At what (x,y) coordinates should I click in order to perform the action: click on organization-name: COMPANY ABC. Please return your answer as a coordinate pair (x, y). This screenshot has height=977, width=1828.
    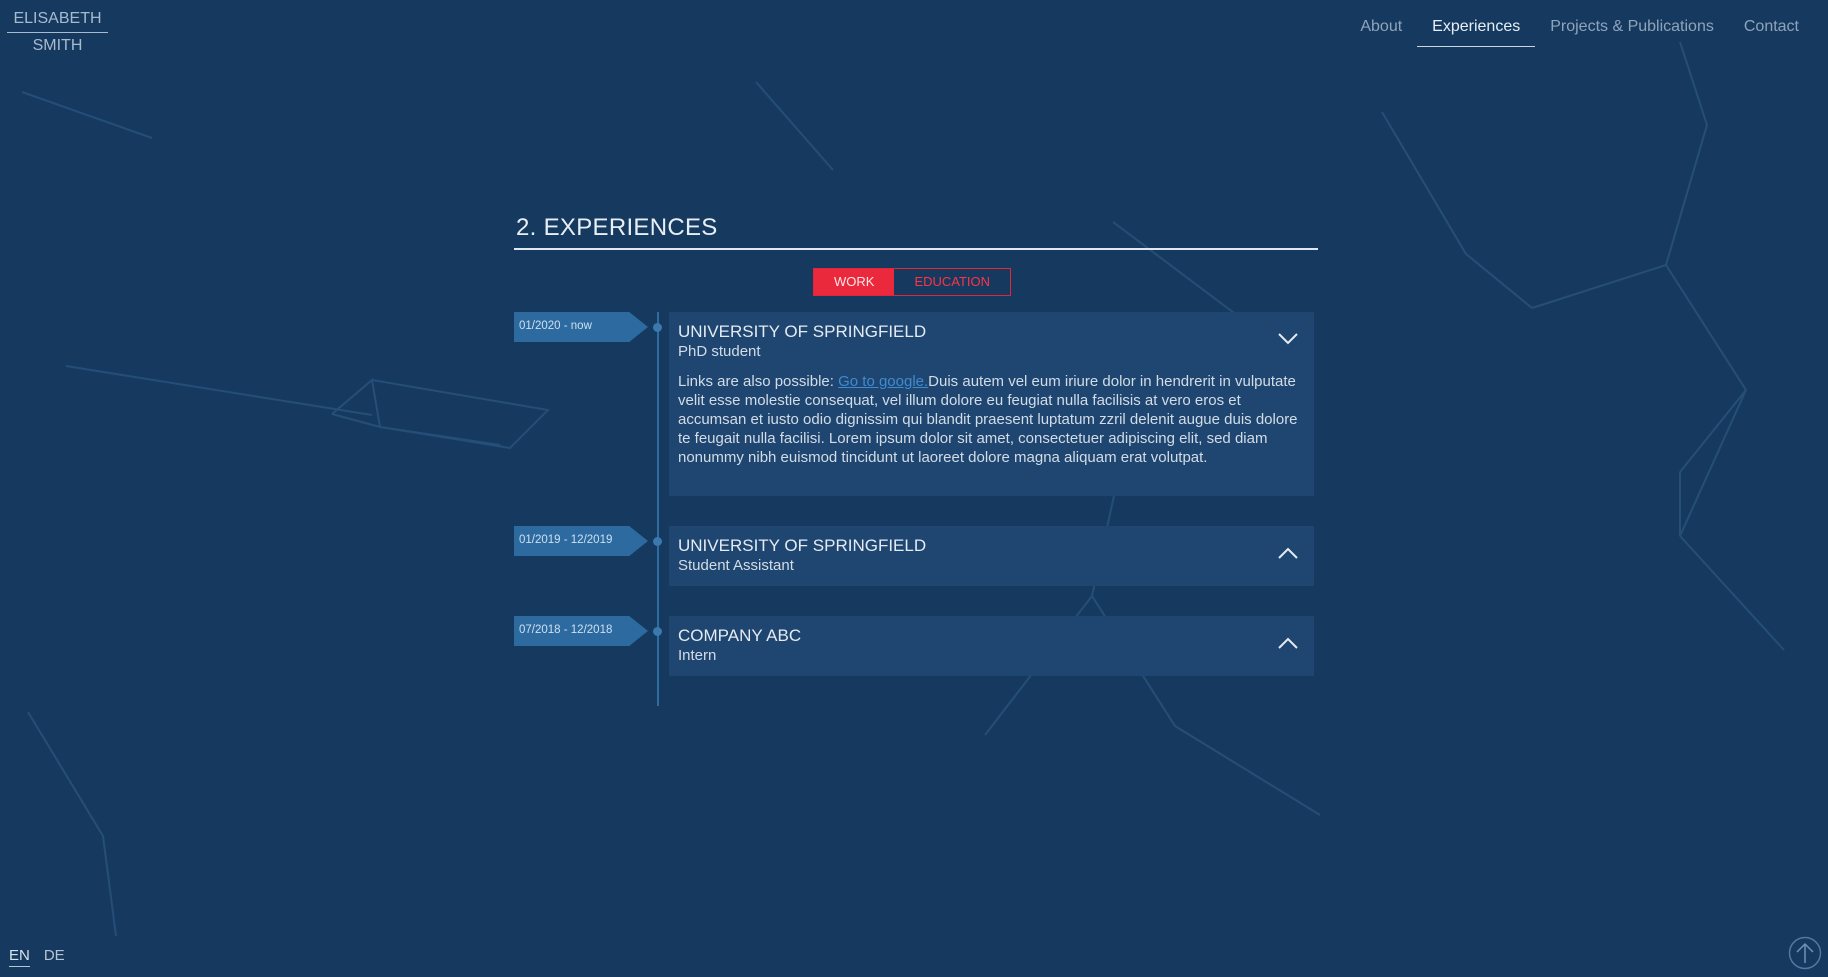
    Looking at the image, I should click on (740, 635).